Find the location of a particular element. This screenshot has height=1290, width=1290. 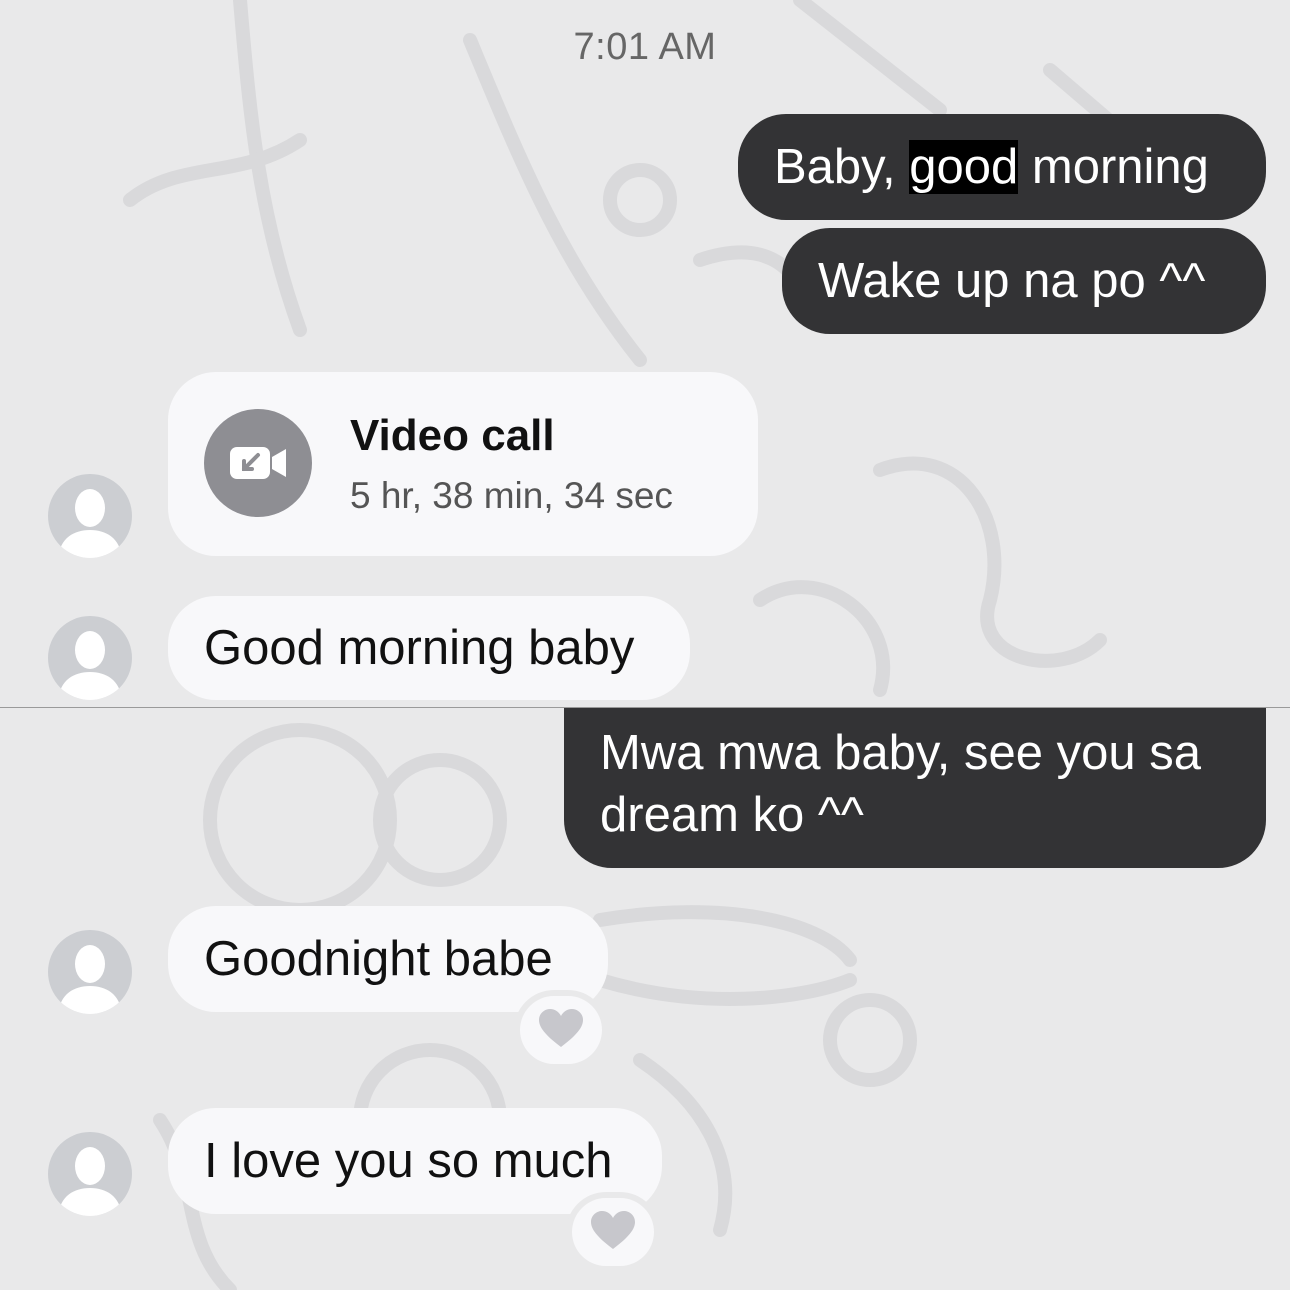

outgoing-message: Wake up na po ^^ is located at coordinates (1024, 281).